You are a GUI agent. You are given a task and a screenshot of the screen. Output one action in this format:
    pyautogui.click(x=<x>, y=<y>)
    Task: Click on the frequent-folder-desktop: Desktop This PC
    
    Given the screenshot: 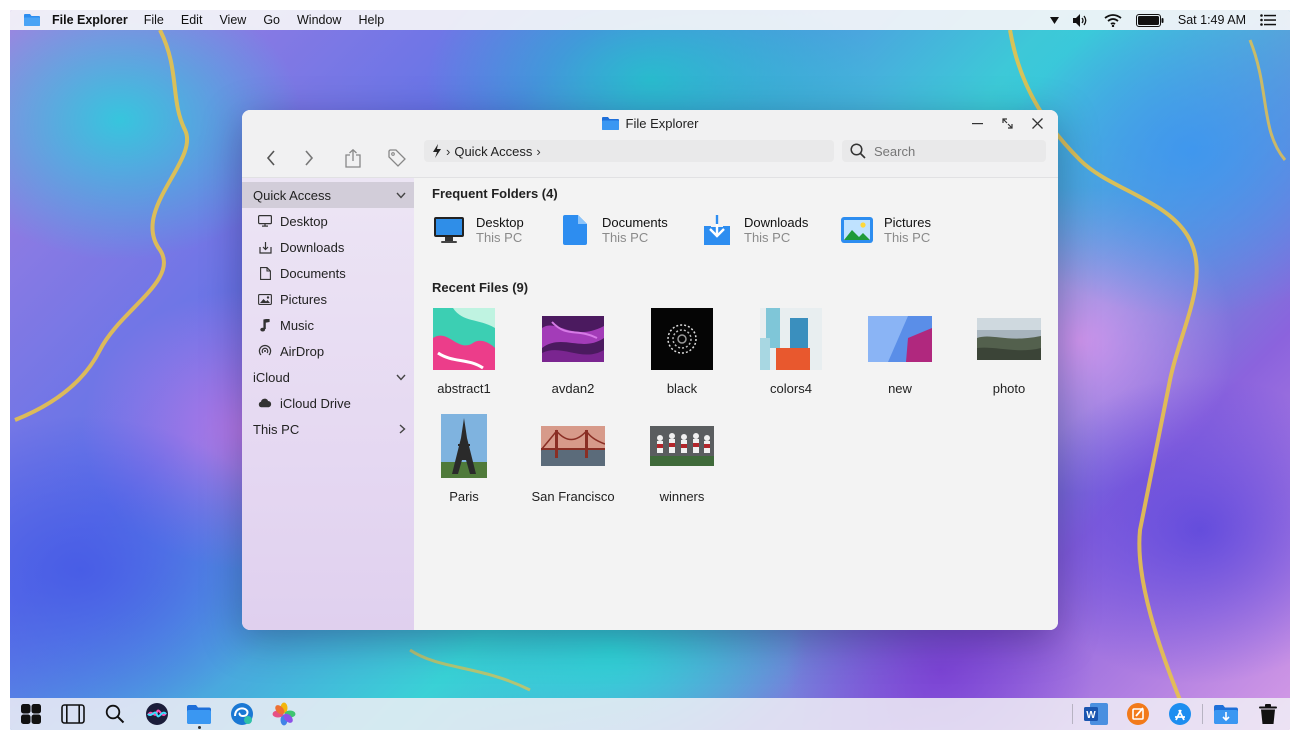 What is the action you would take?
    pyautogui.click(x=478, y=230)
    